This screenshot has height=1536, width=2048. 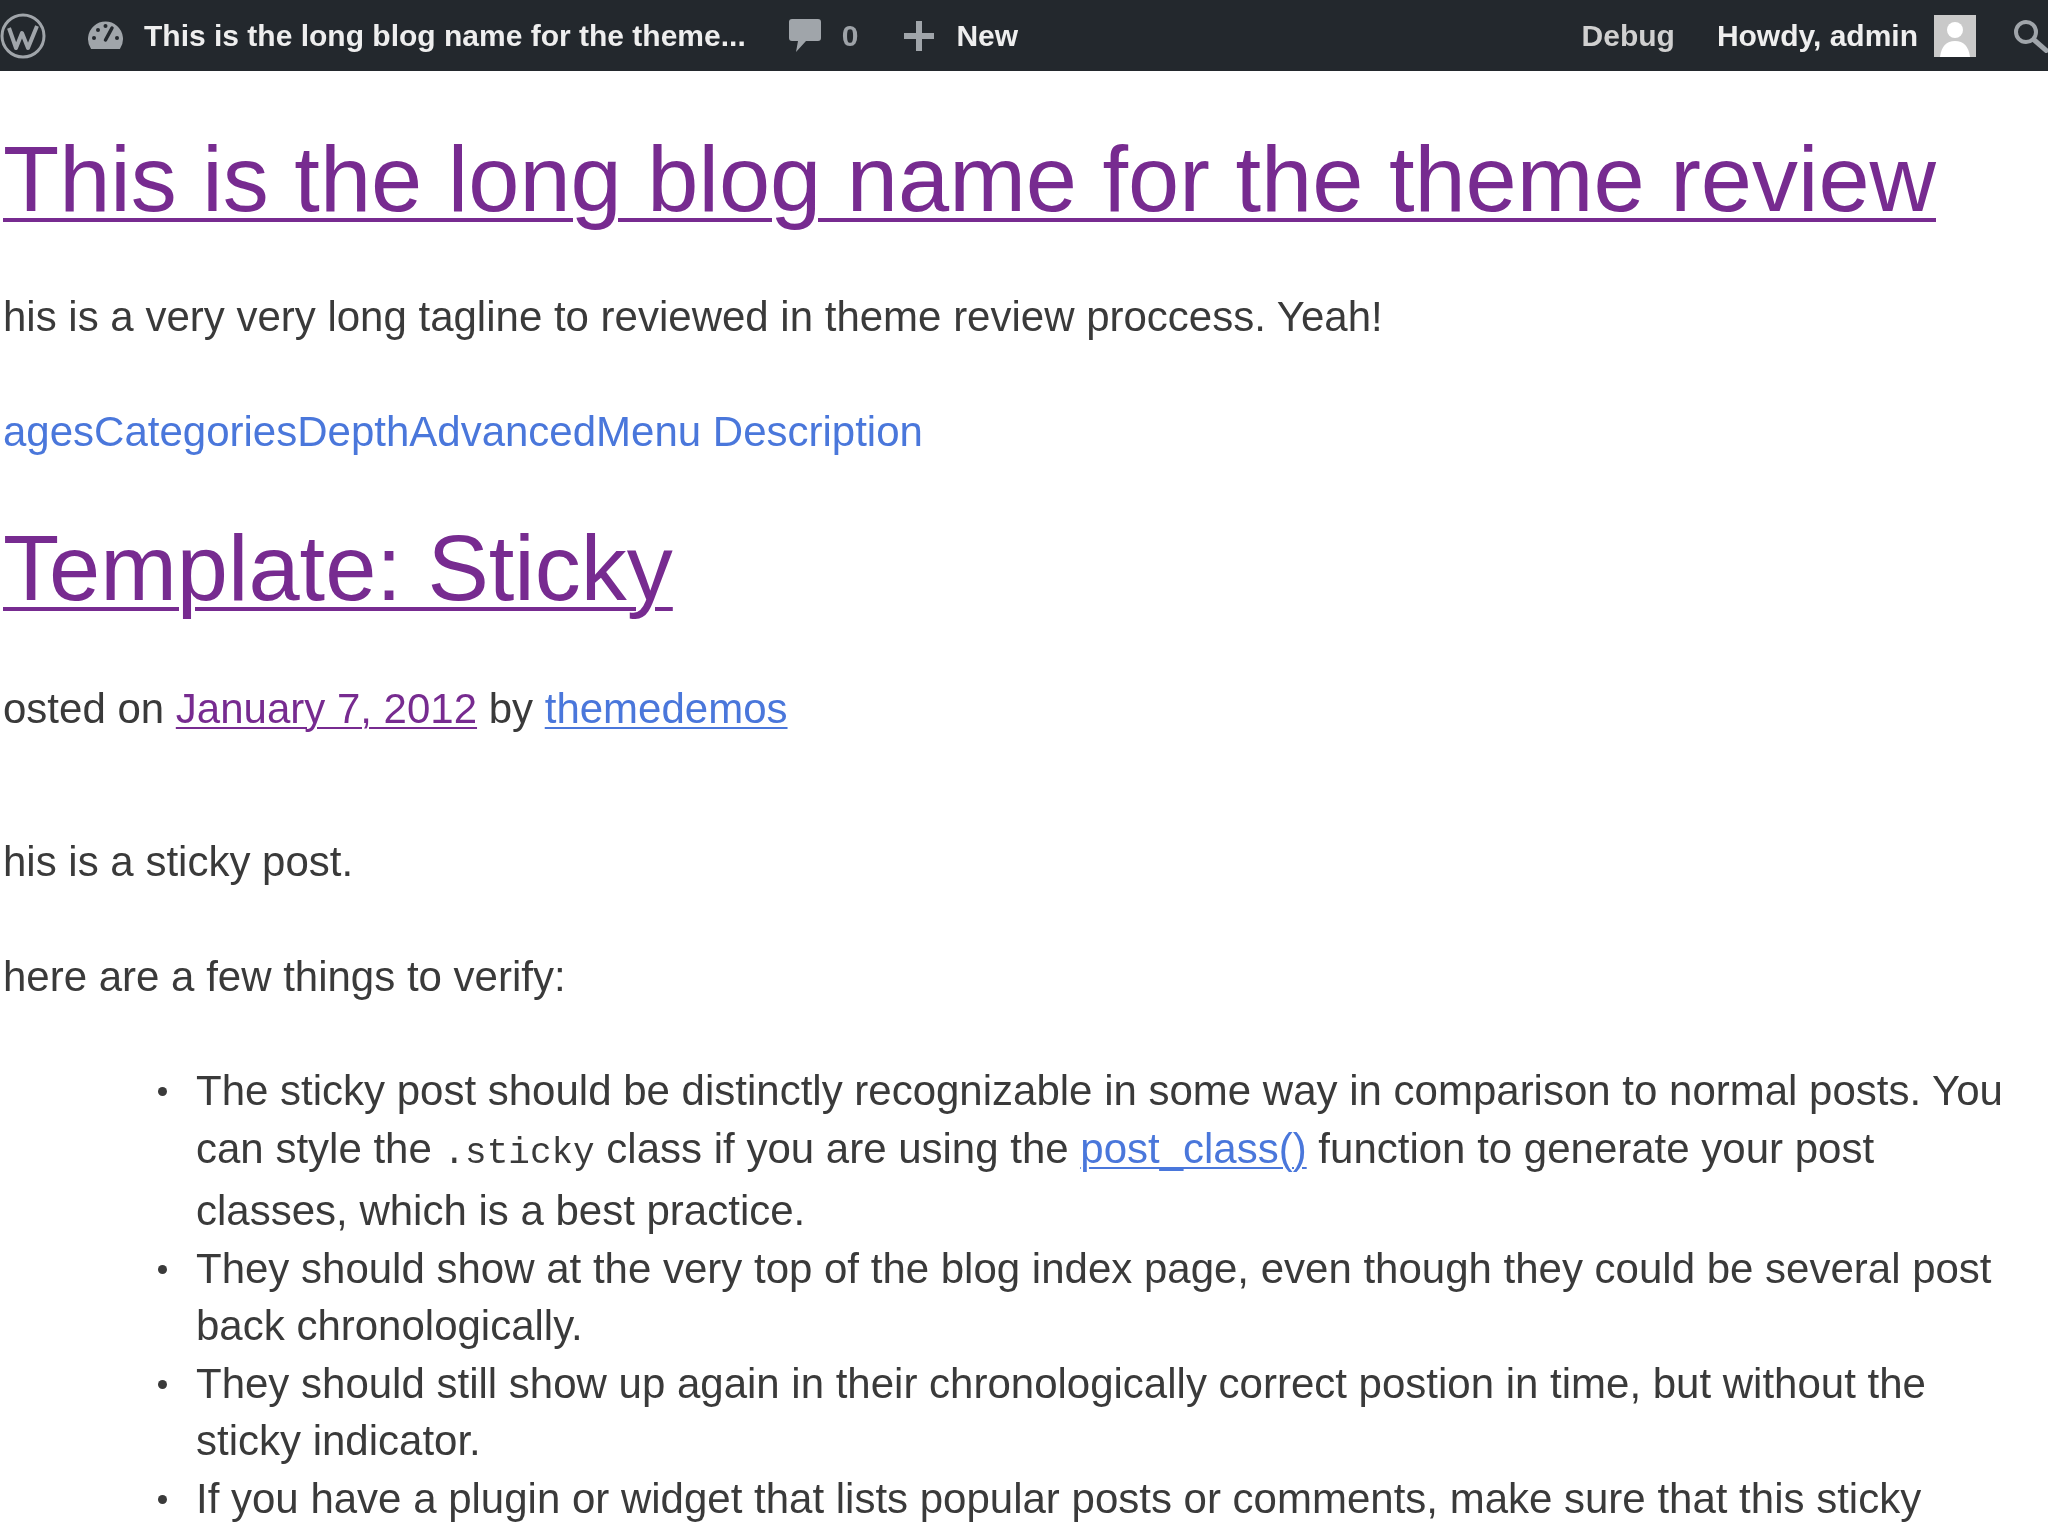 I want to click on logo-icon, so click(x=23, y=35).